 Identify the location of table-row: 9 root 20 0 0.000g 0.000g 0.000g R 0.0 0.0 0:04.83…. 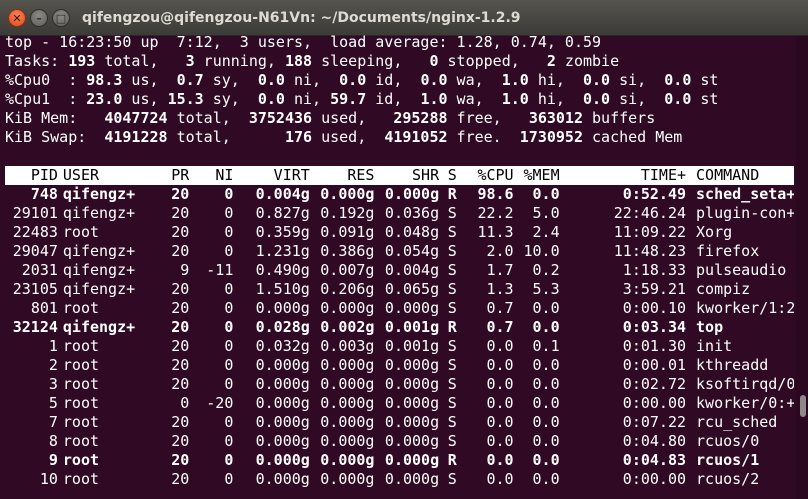
(399, 460).